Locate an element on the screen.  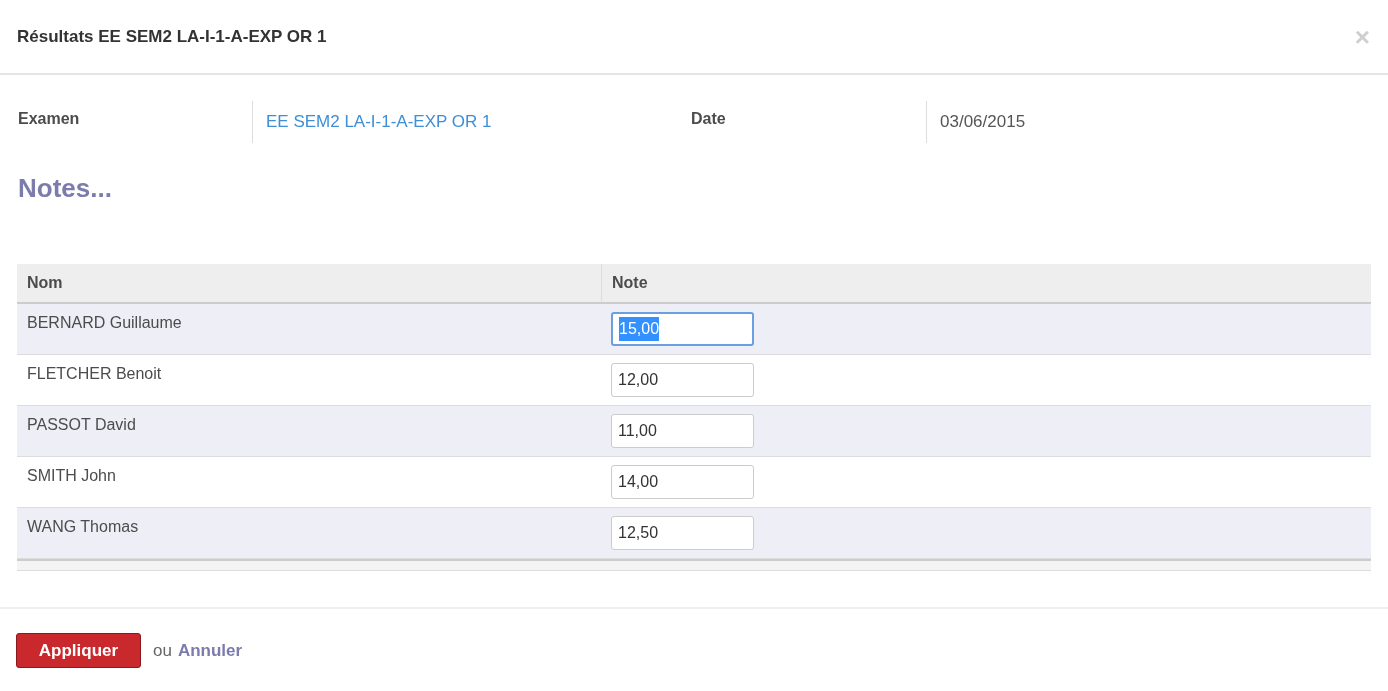
note-field: 12,00 is located at coordinates (682, 380).